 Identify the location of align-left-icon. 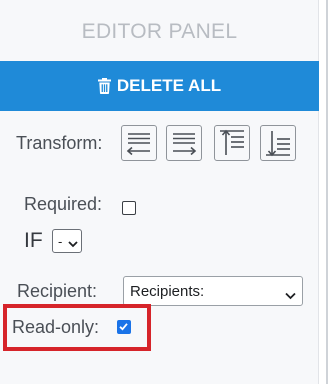
(138, 144).